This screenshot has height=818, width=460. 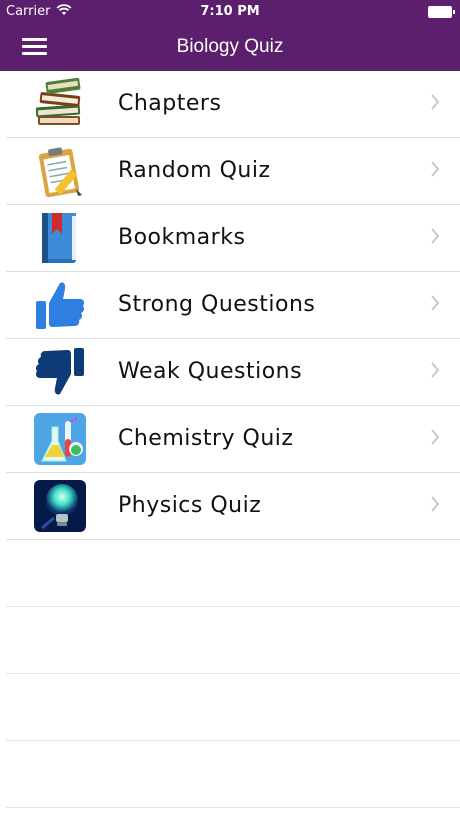 What do you see at coordinates (441, 12) in the screenshot?
I see `battery-icon` at bounding box center [441, 12].